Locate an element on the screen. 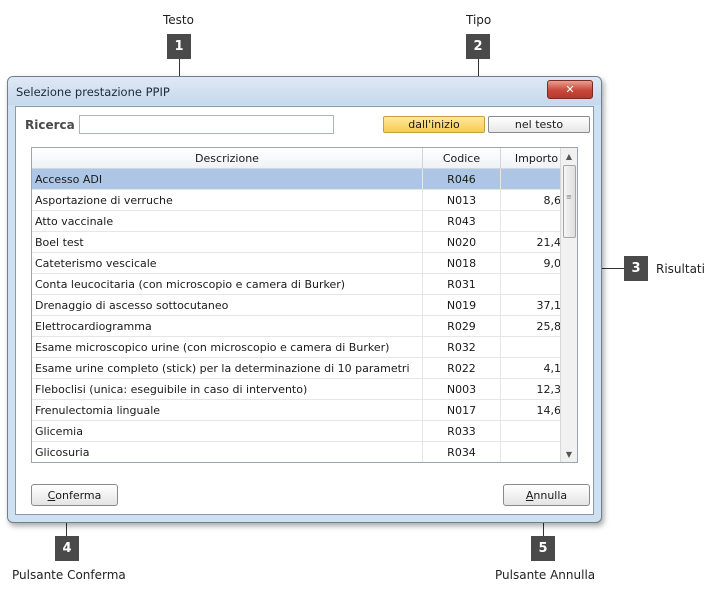 Image resolution: width=719 pixels, height=599 pixels. table-row: Frenulectomia linguale N017 14,67 is located at coordinates (302, 410).